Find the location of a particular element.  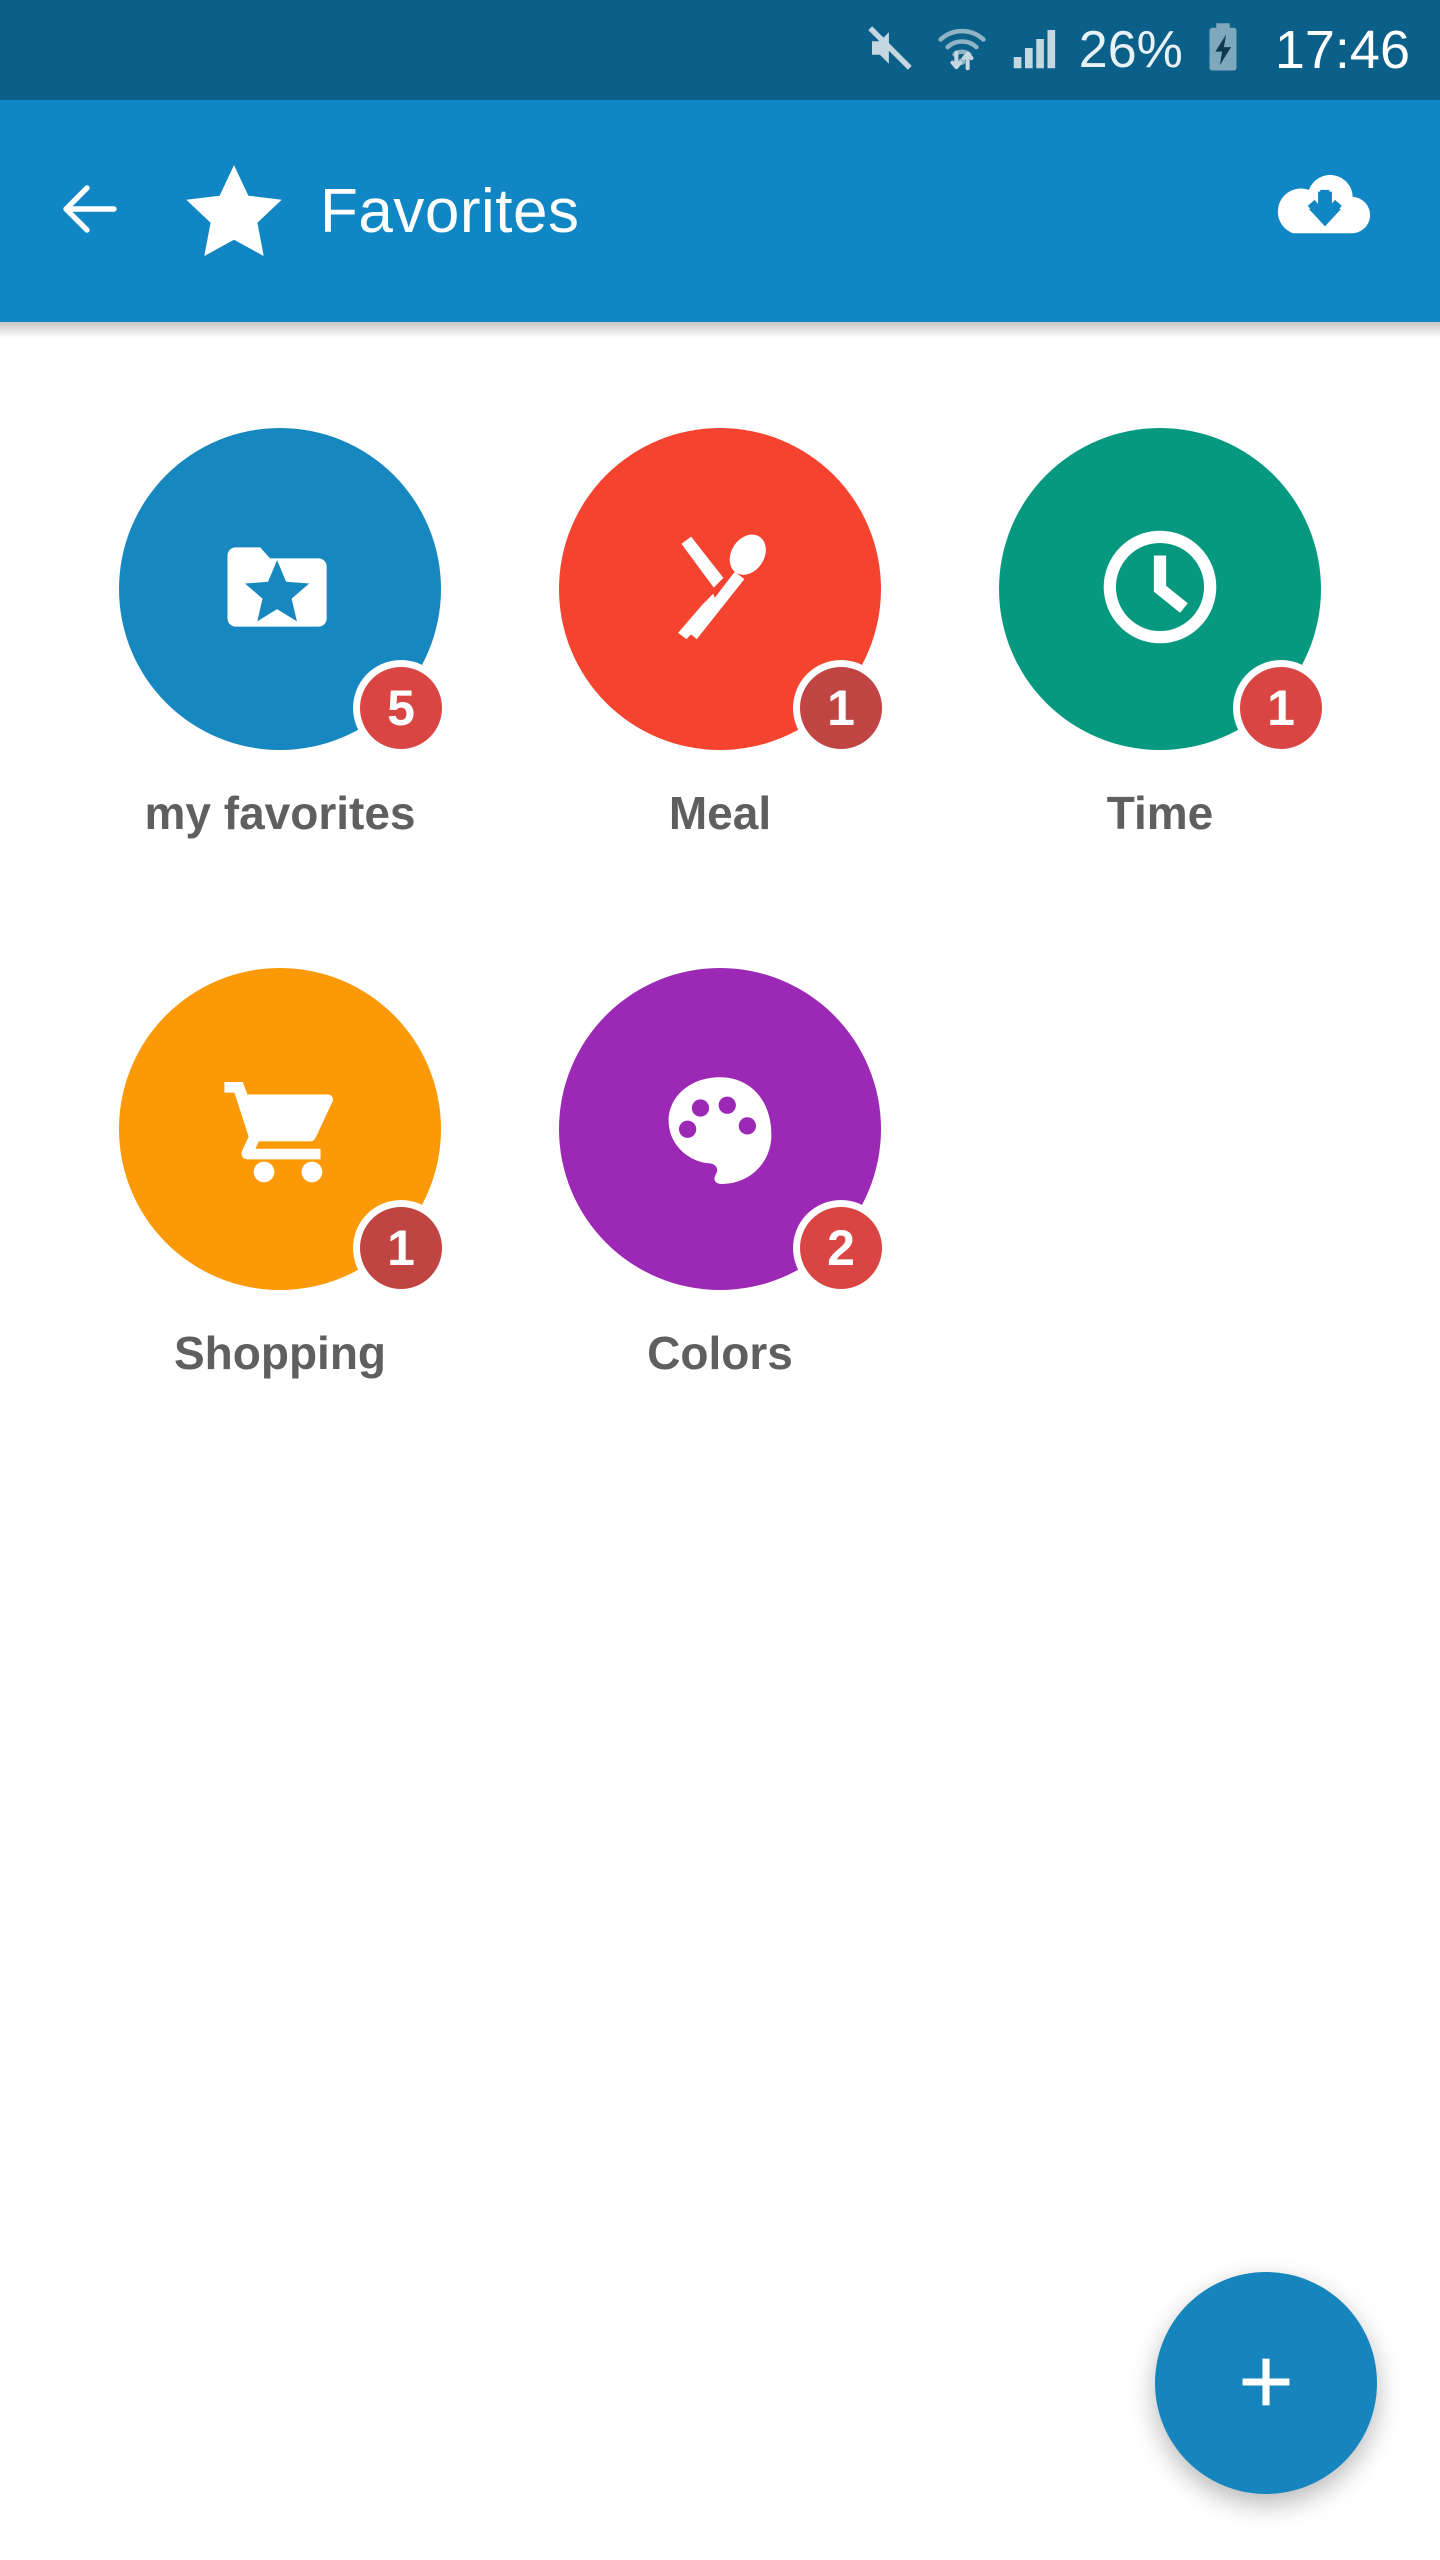

cloud-download-button is located at coordinates (1325, 211).